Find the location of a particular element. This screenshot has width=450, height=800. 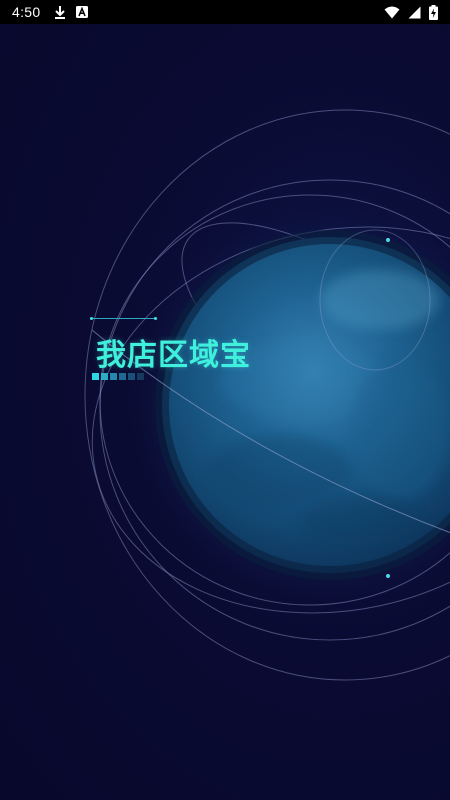

signal-icon is located at coordinates (414, 12).